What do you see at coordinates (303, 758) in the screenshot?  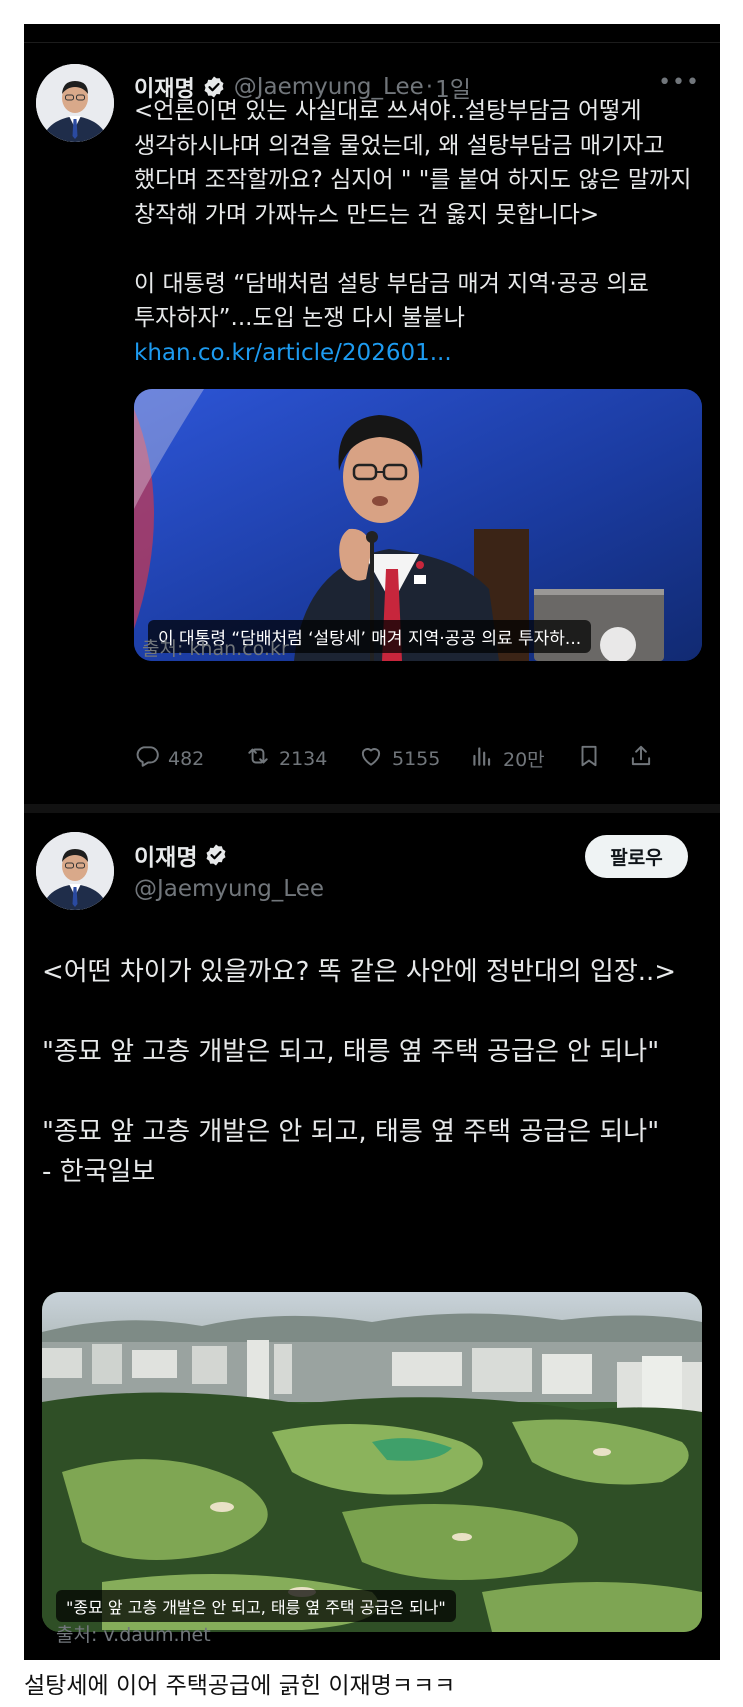 I see `repost-count: 2134` at bounding box center [303, 758].